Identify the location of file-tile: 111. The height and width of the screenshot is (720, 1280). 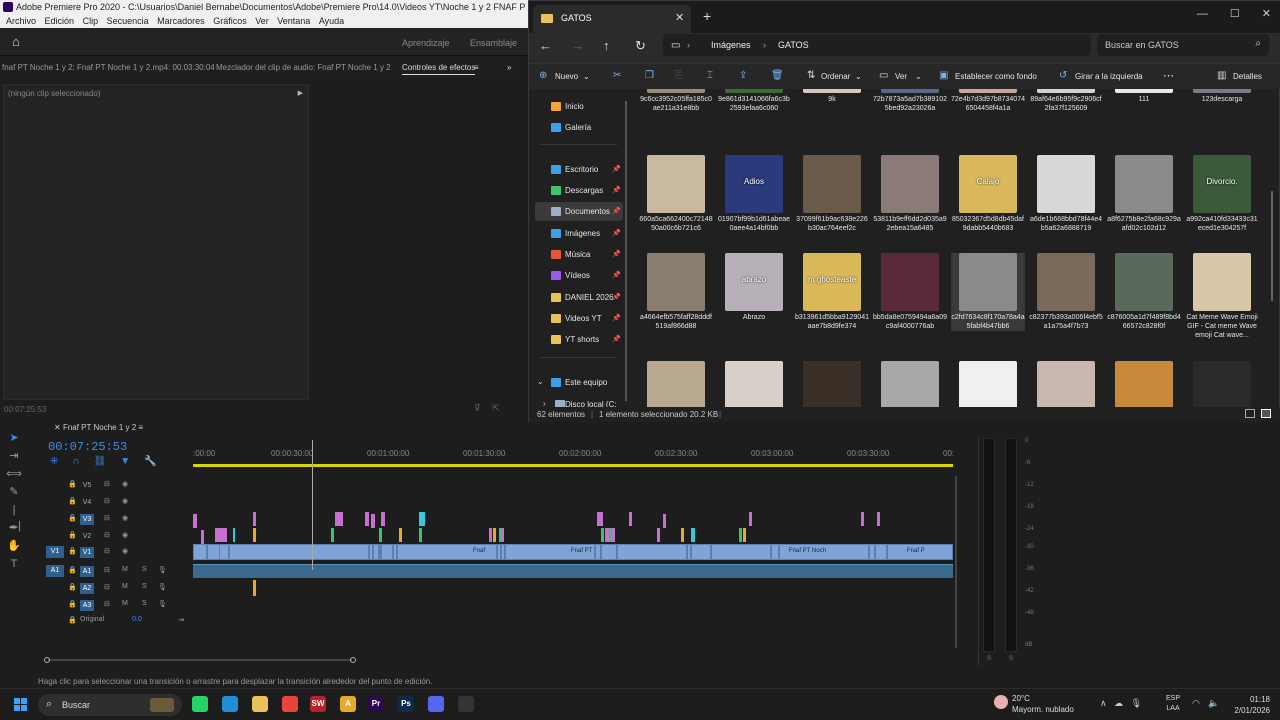
(1144, 96).